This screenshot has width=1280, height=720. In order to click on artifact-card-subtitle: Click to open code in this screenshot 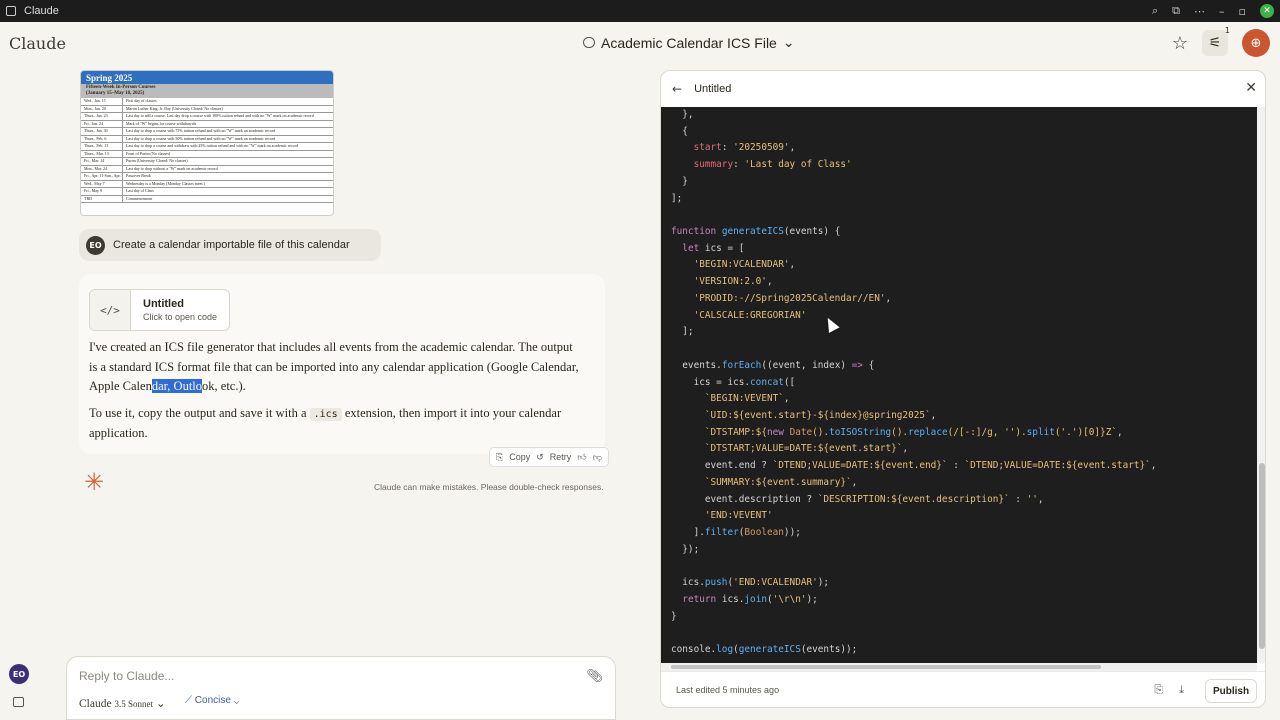, I will do `click(180, 317)`.